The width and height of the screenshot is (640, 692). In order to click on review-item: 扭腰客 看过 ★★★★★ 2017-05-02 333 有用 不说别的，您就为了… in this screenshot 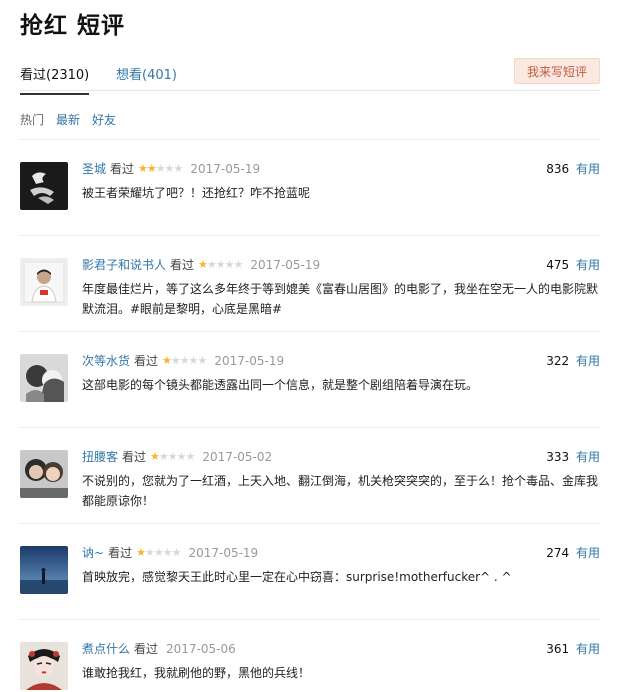, I will do `click(310, 476)`.